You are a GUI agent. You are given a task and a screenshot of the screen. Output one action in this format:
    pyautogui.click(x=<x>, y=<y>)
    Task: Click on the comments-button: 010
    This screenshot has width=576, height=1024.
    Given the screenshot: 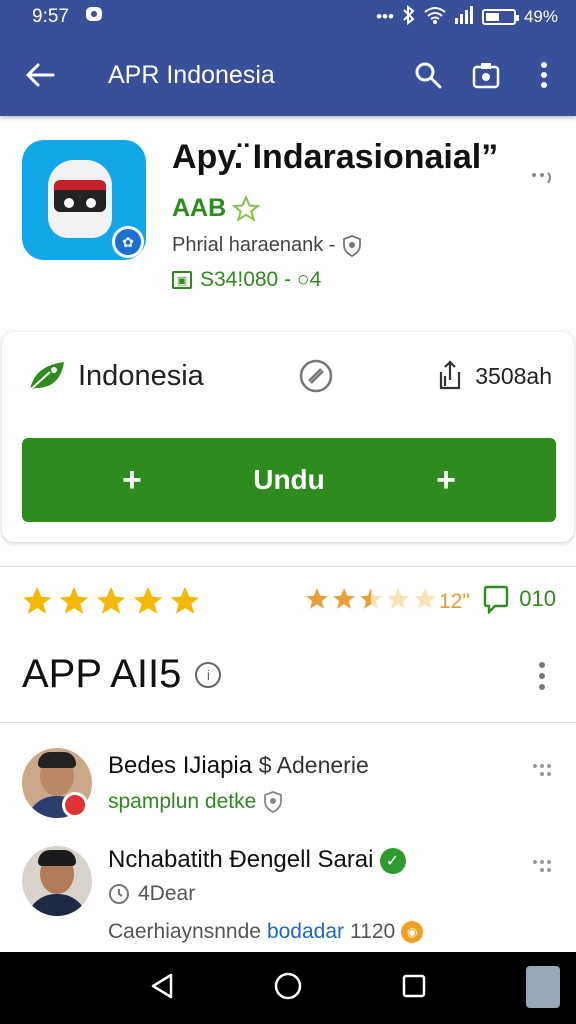 What is the action you would take?
    pyautogui.click(x=519, y=599)
    